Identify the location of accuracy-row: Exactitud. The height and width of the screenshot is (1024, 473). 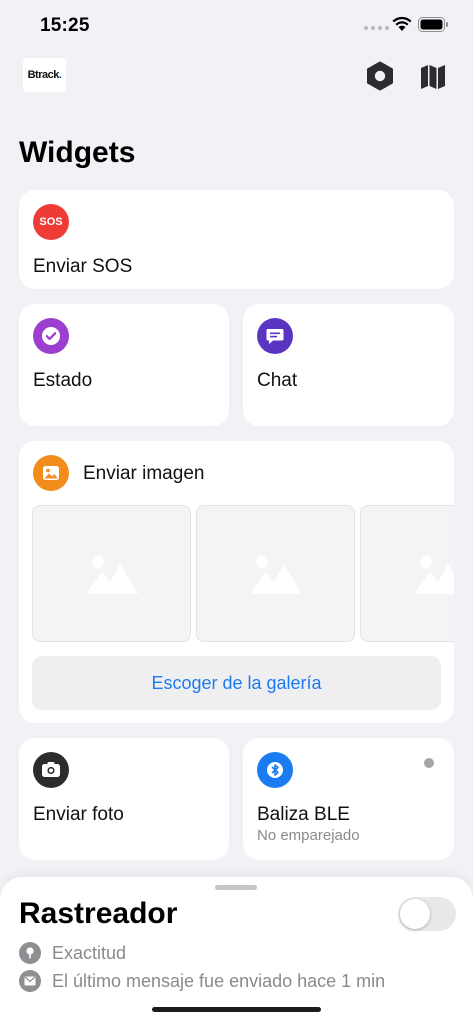
(72, 953).